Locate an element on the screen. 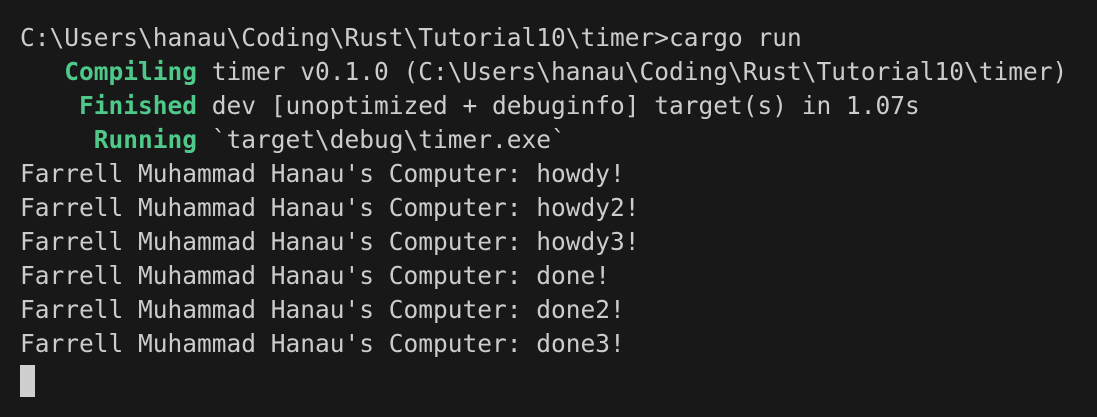 This screenshot has height=417, width=1097. cargo-running-line: Running `target\debug\timer.exe` is located at coordinates (558, 140).